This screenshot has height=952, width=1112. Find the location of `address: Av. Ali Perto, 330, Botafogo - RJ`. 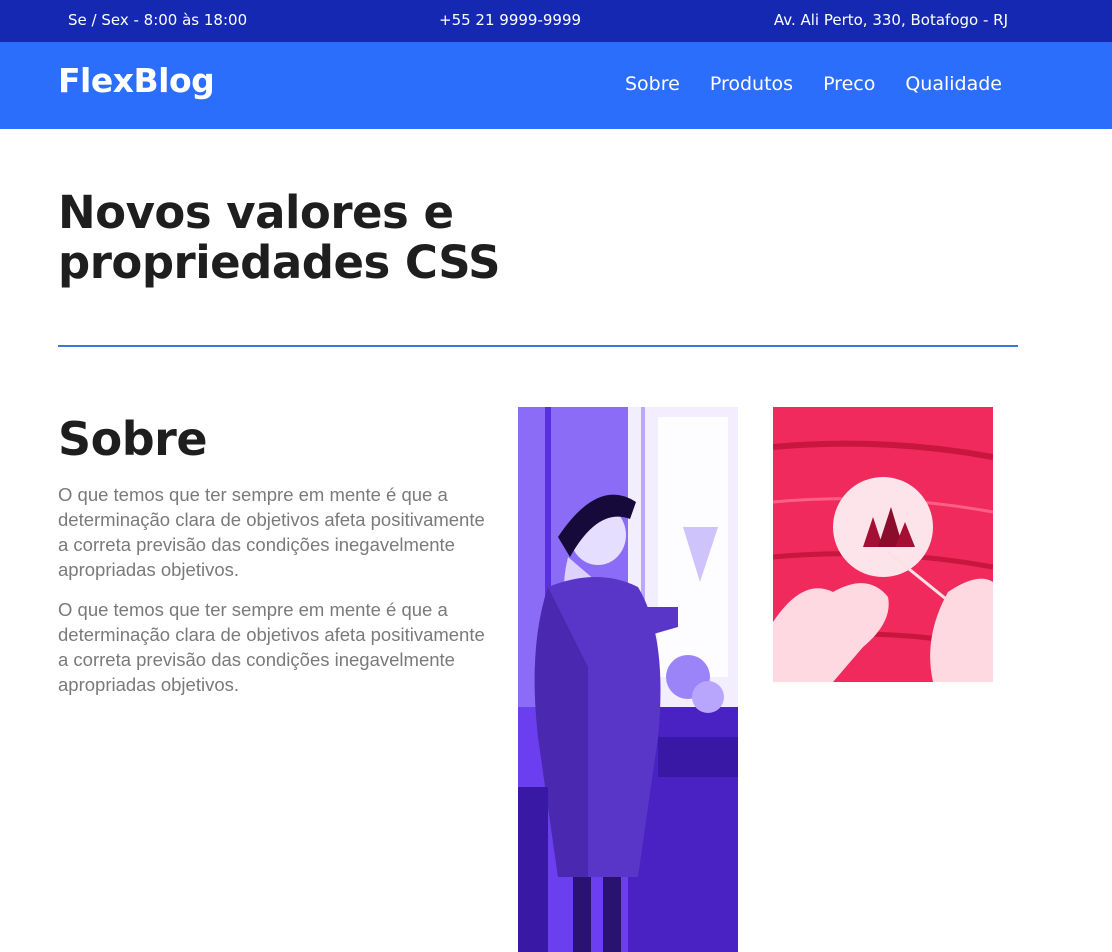

address: Av. Ali Perto, 330, Botafogo - RJ is located at coordinates (890, 20).